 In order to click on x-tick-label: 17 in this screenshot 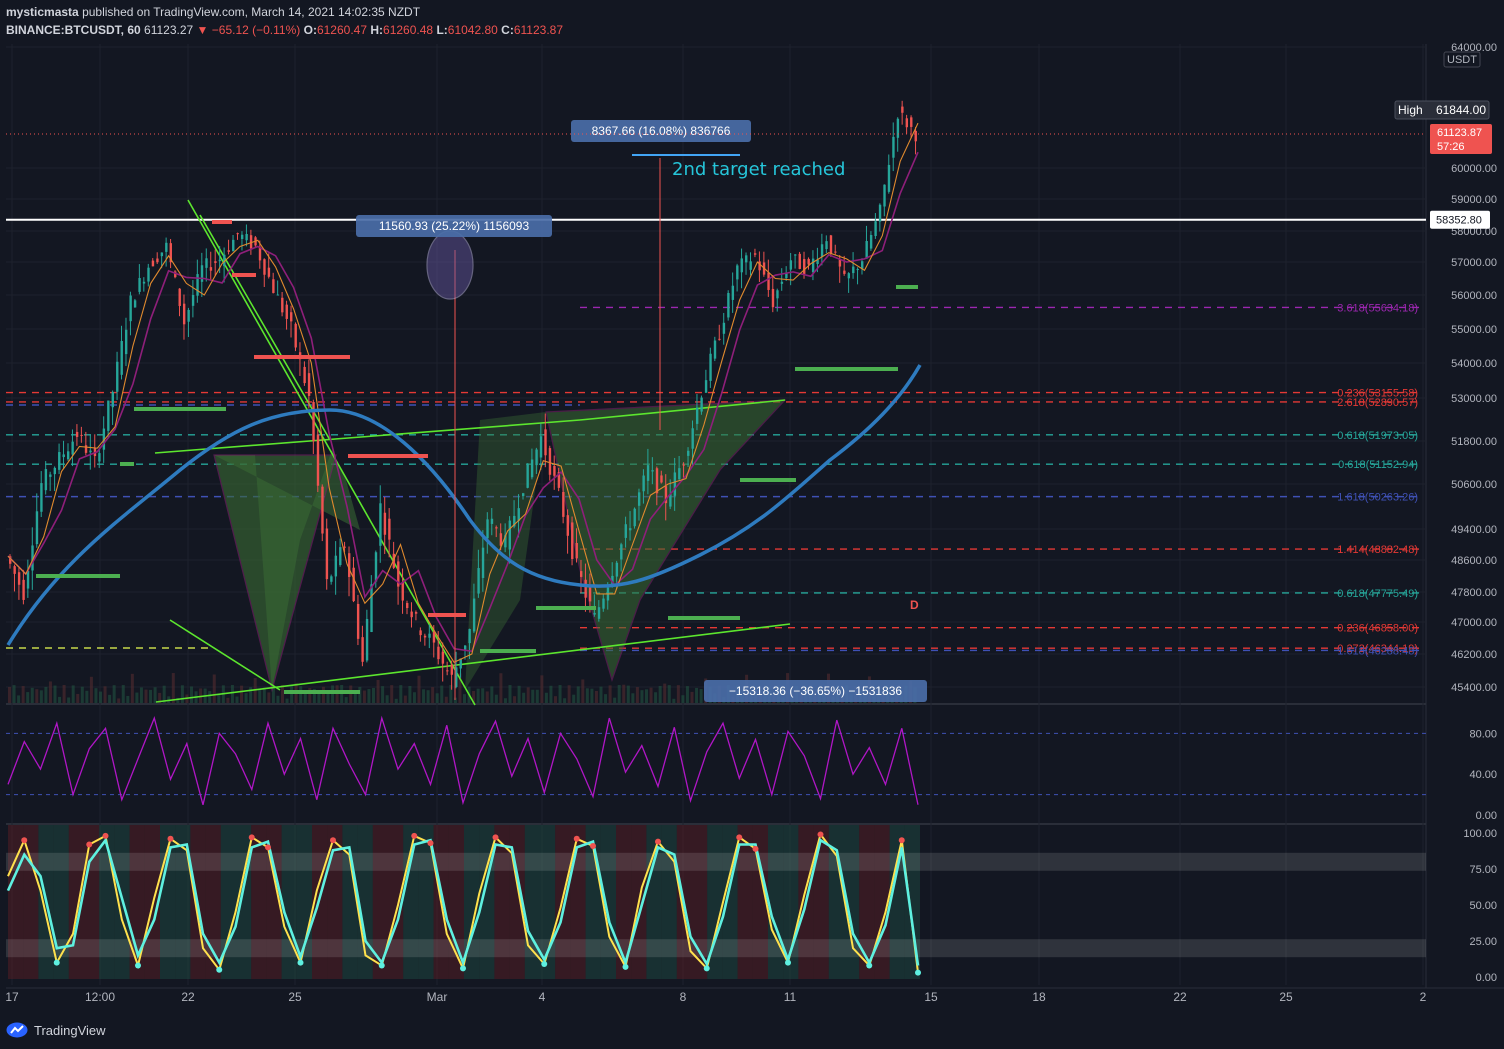, I will do `click(12, 997)`.